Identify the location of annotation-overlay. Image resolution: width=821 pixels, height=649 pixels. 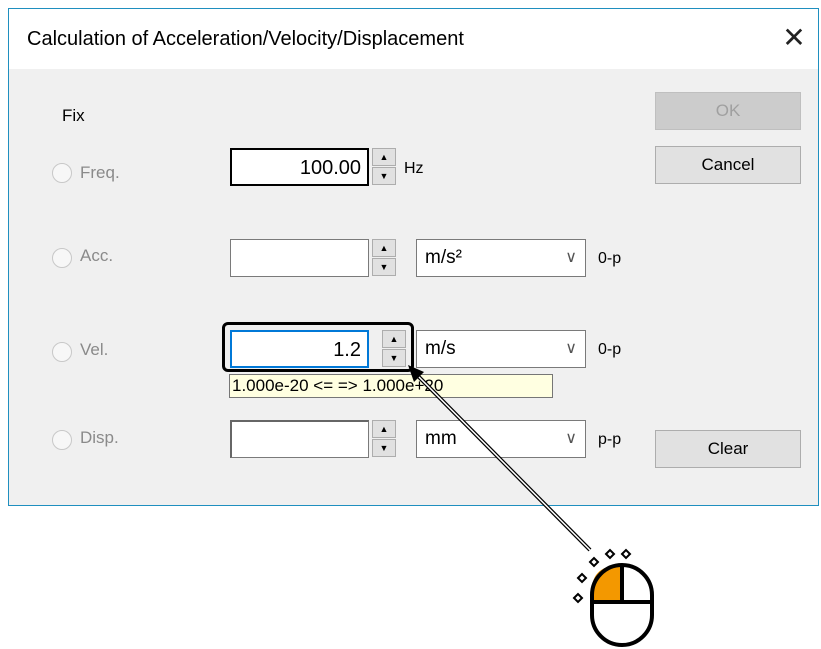
(531, 506).